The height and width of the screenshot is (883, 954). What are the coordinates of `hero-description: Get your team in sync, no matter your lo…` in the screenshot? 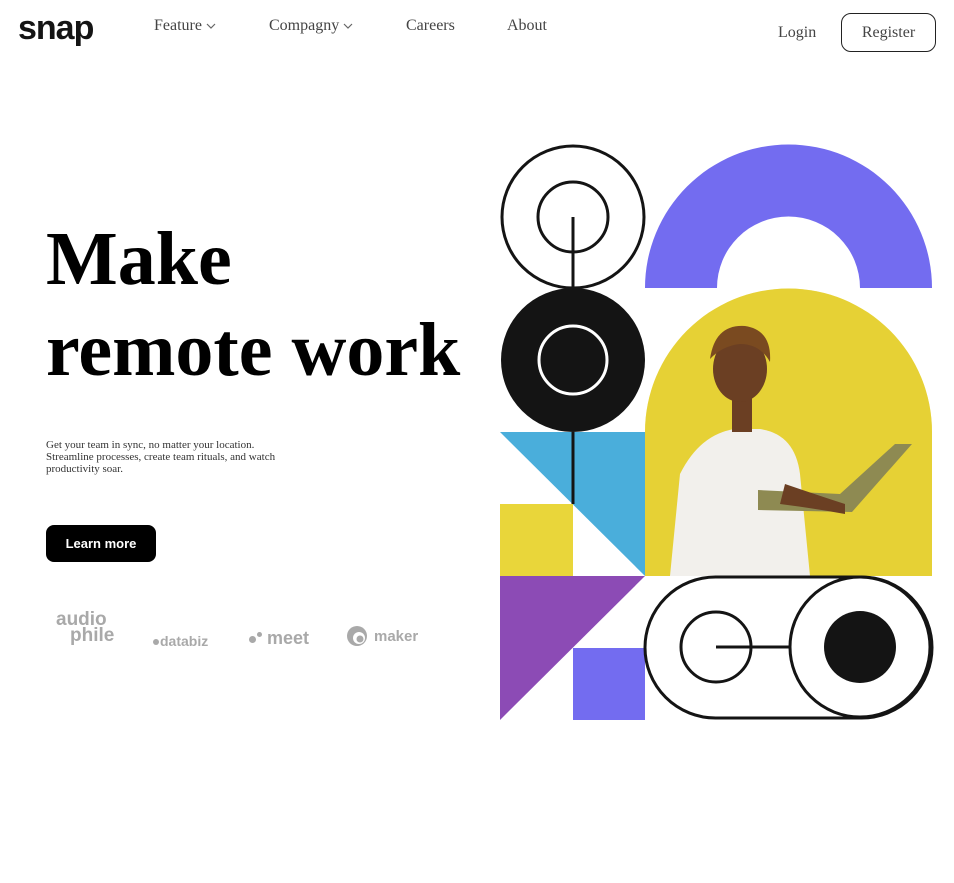 It's located at (161, 457).